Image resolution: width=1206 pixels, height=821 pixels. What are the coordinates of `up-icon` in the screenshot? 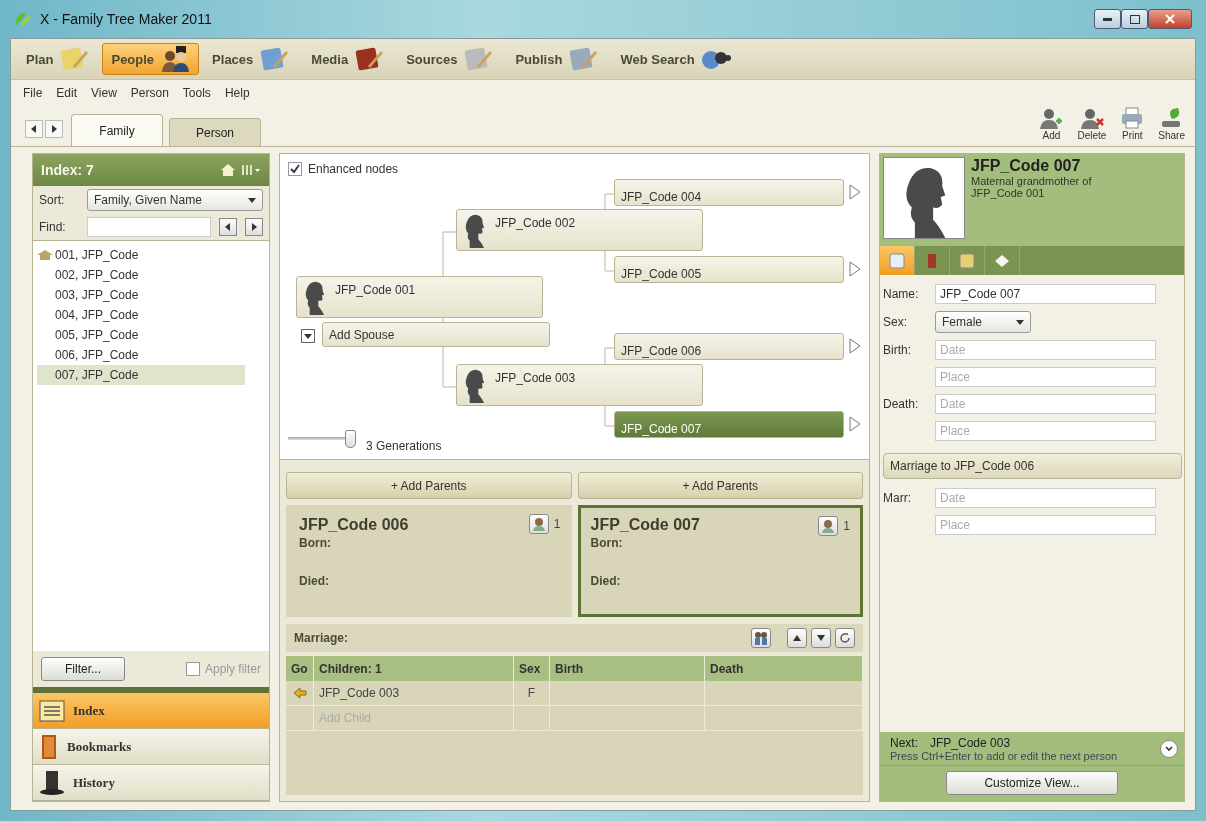 It's located at (797, 638).